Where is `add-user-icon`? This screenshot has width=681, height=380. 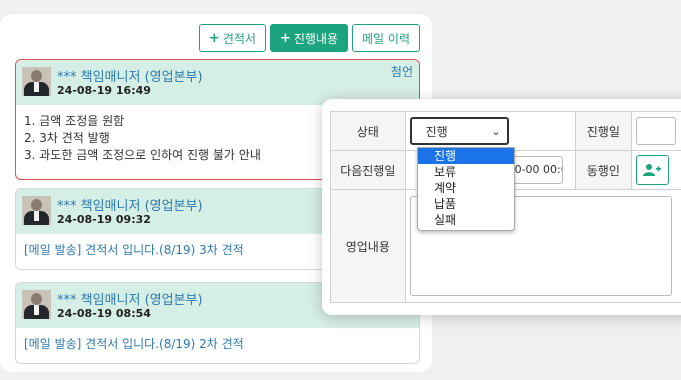 add-user-icon is located at coordinates (652, 170).